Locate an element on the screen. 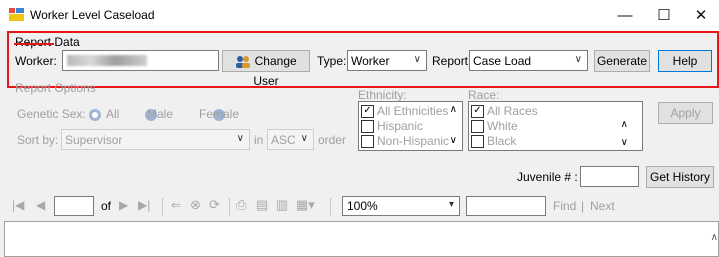  genetic-sex-label: Genetic Sex: is located at coordinates (51, 114).